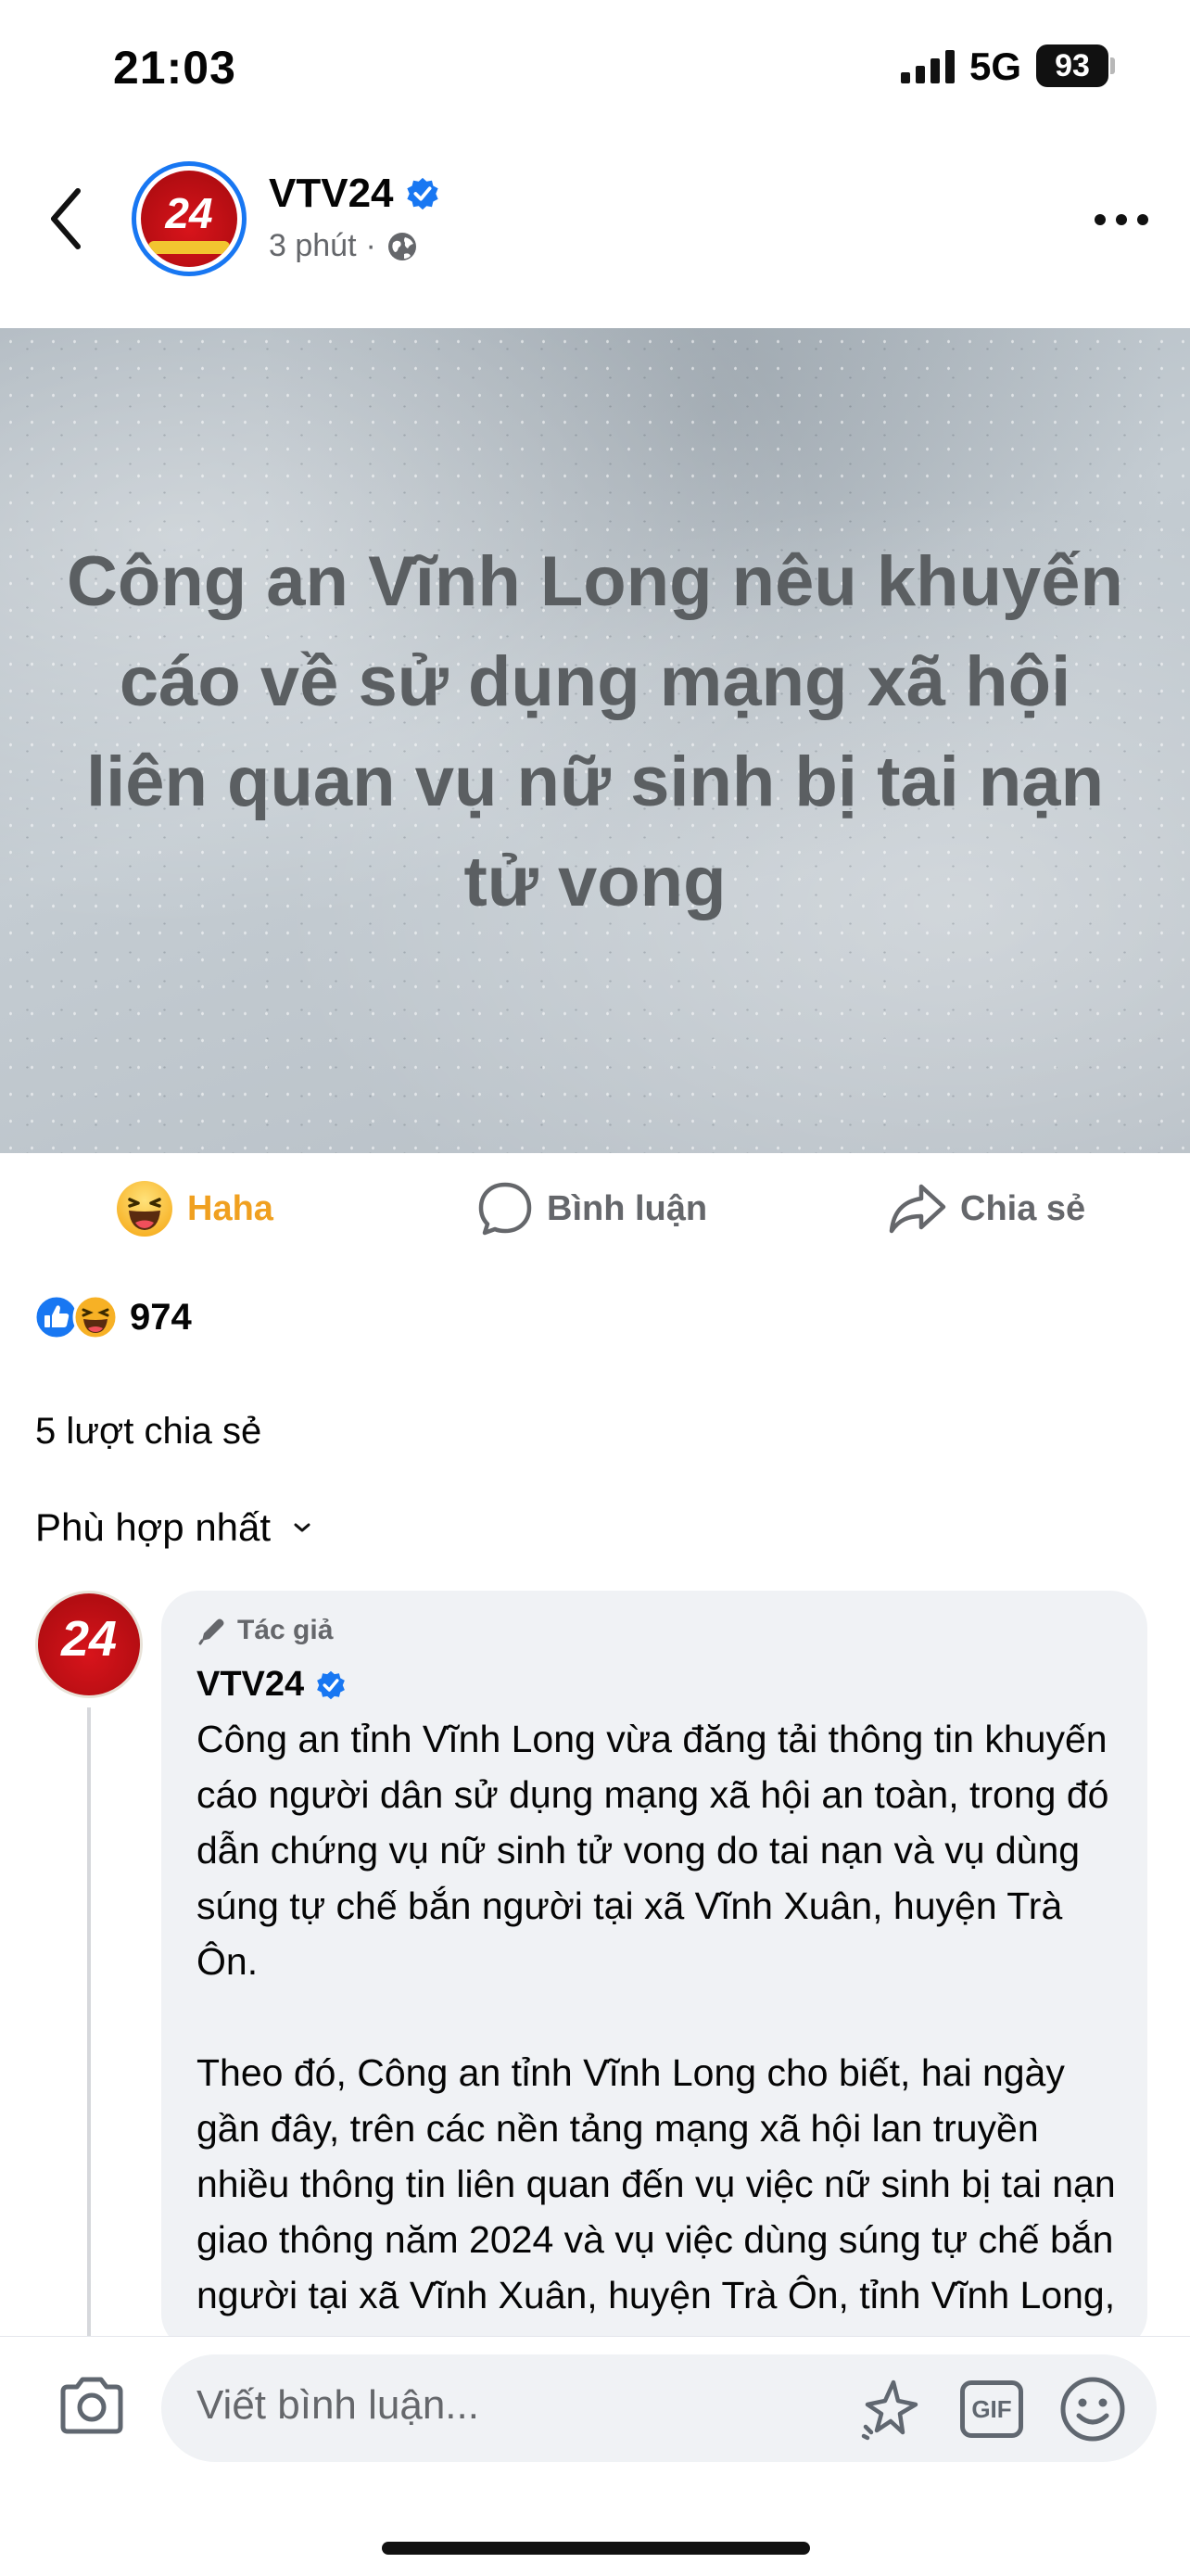  What do you see at coordinates (1092, 2409) in the screenshot?
I see `emoji-icon` at bounding box center [1092, 2409].